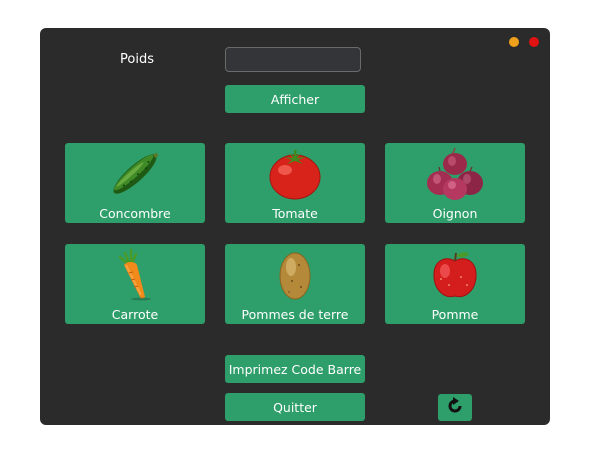 This screenshot has height=456, width=599. I want to click on product-apple-button: Pomme, so click(455, 284).